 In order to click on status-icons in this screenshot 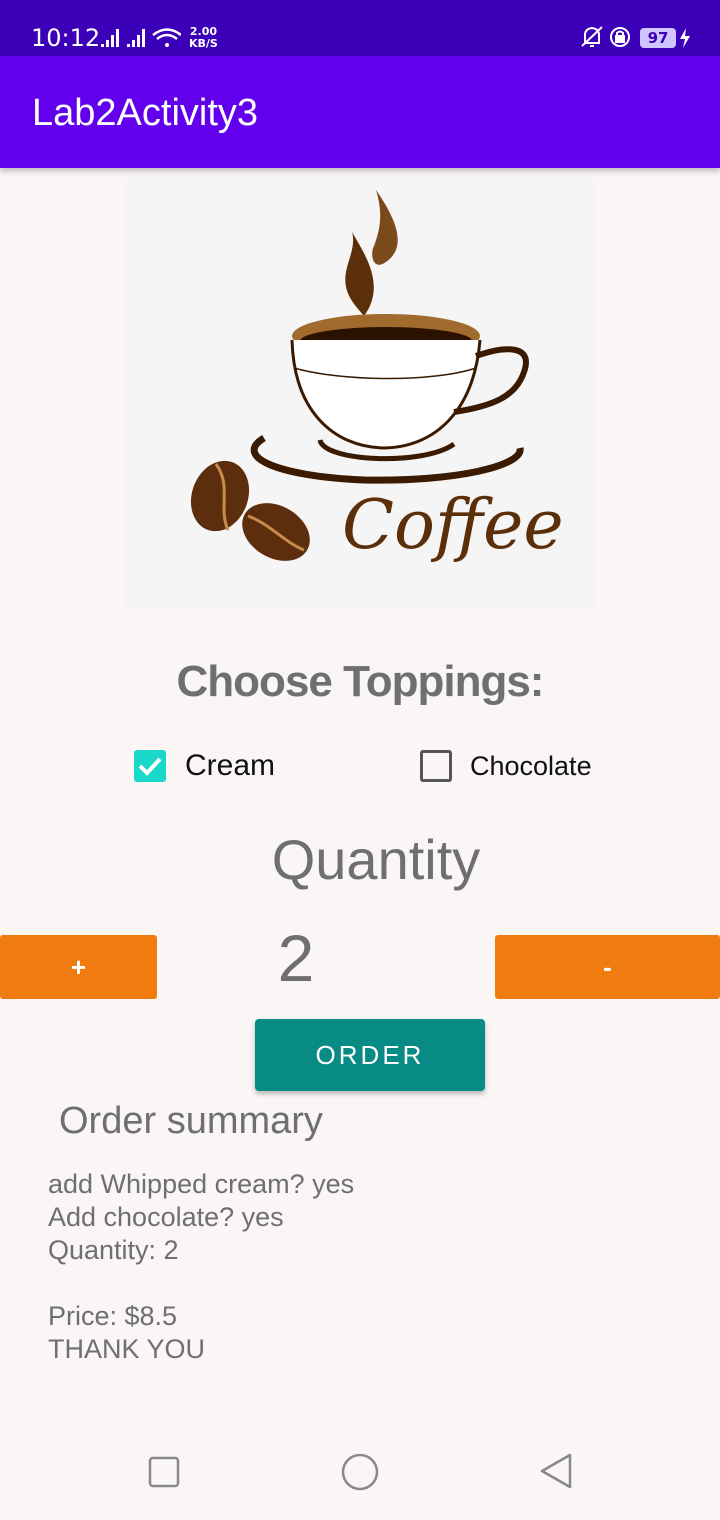, I will do `click(605, 36)`.